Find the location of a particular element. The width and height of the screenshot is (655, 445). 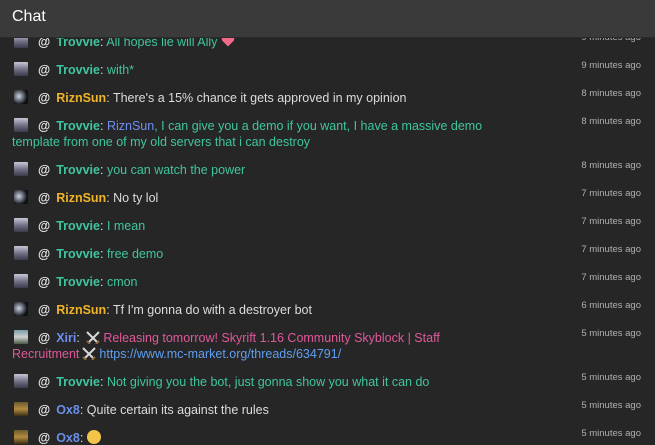

message-text: Quite certain its against the rules is located at coordinates (177, 410).